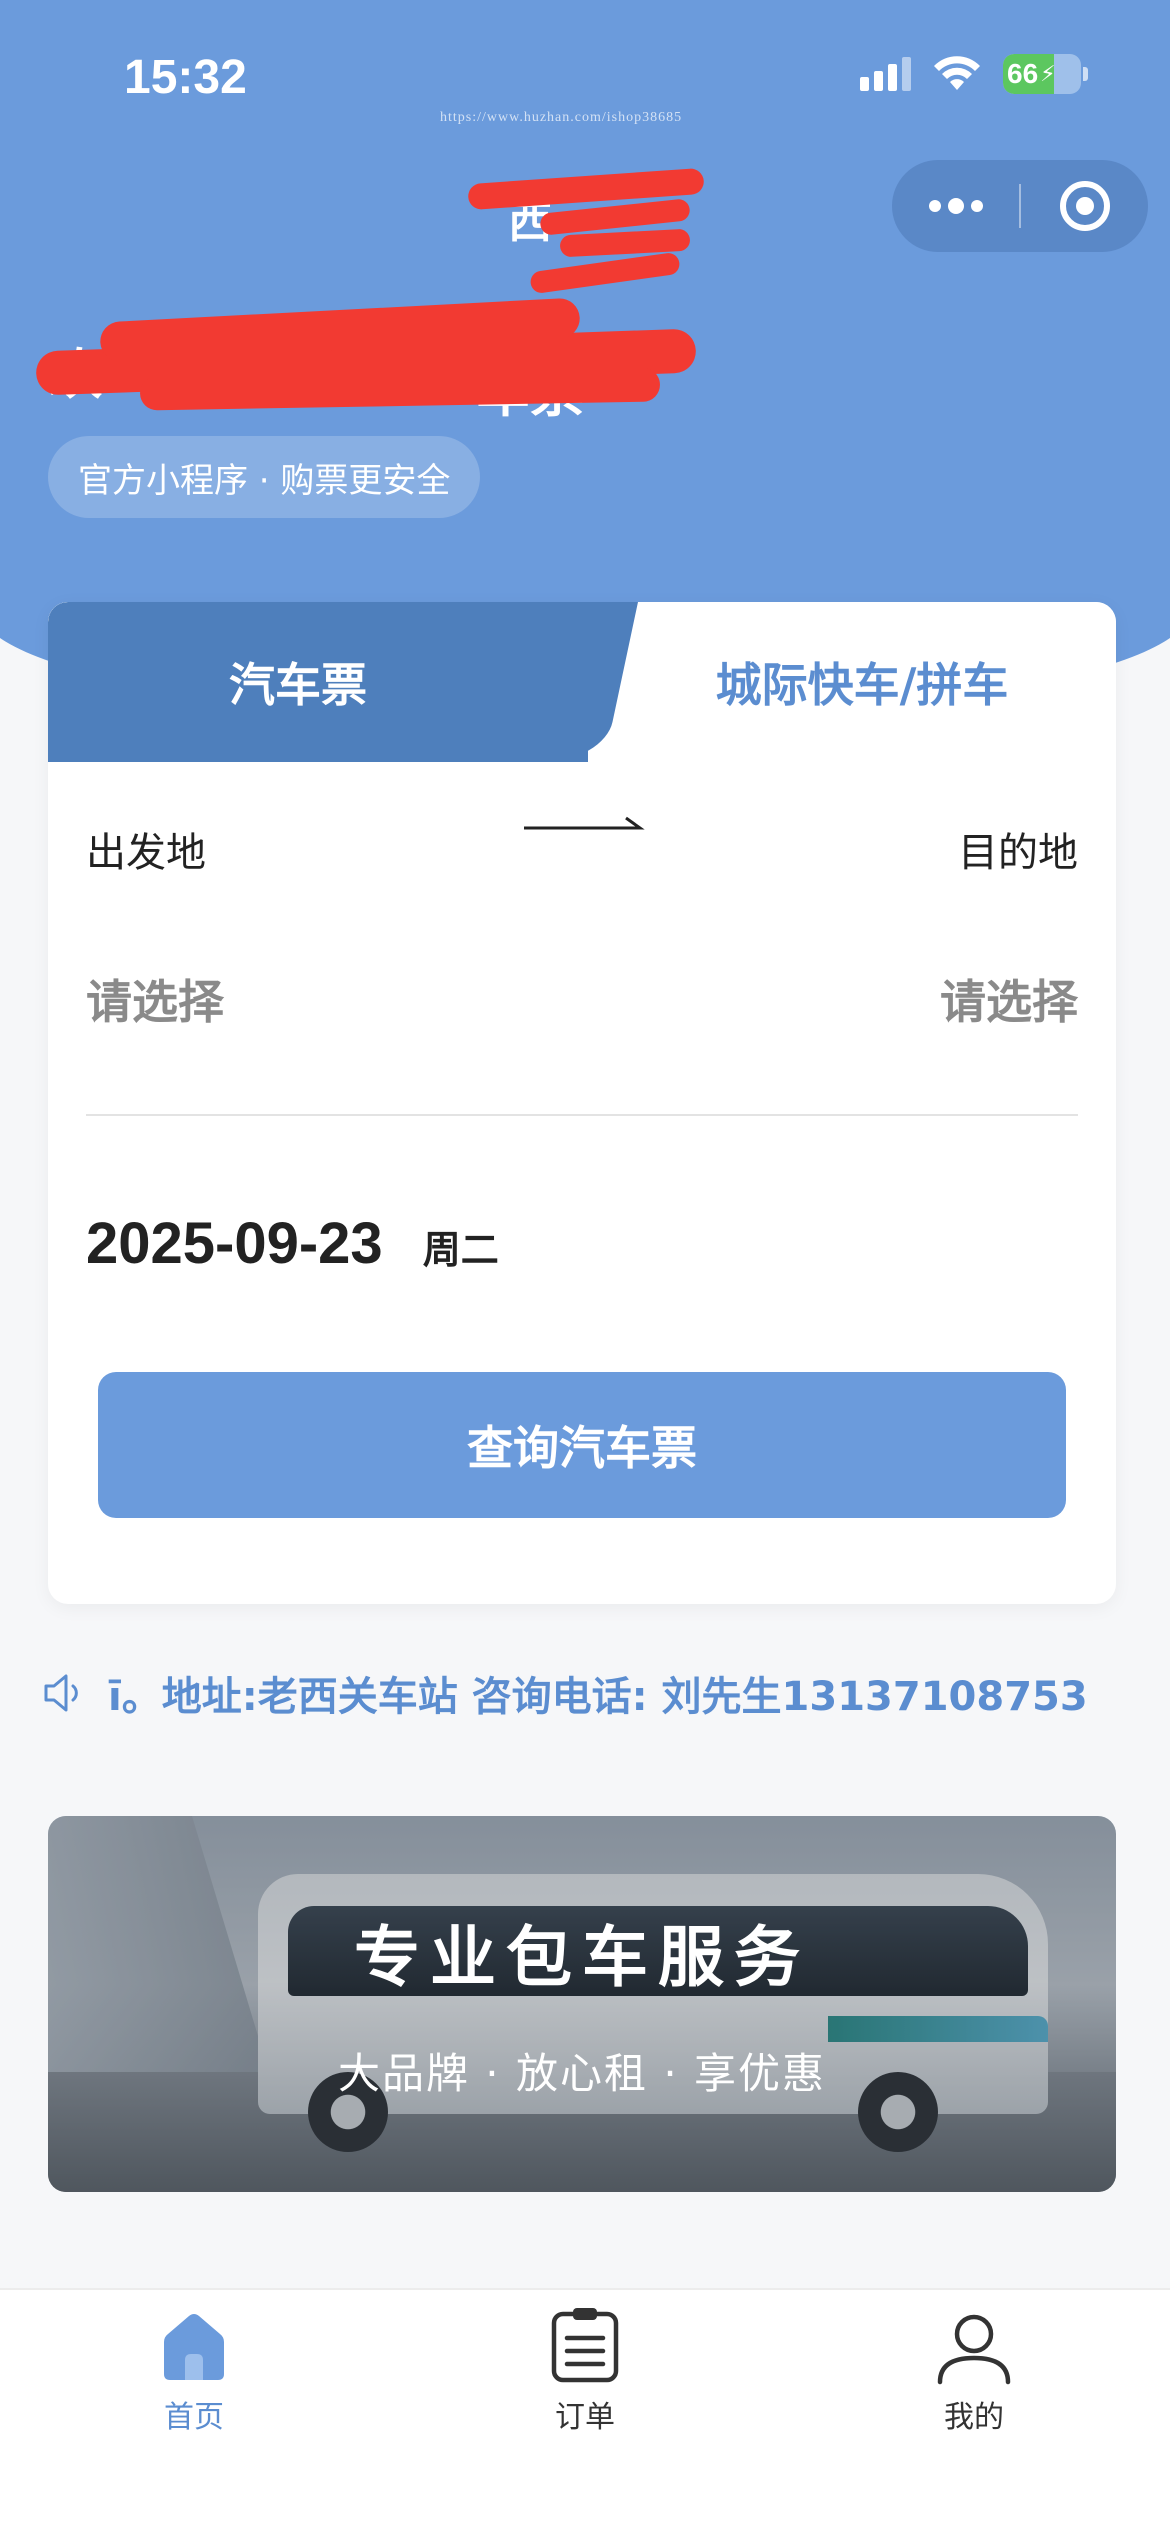 This screenshot has height=2532, width=1170. I want to click on speaker-icon, so click(61, 1693).